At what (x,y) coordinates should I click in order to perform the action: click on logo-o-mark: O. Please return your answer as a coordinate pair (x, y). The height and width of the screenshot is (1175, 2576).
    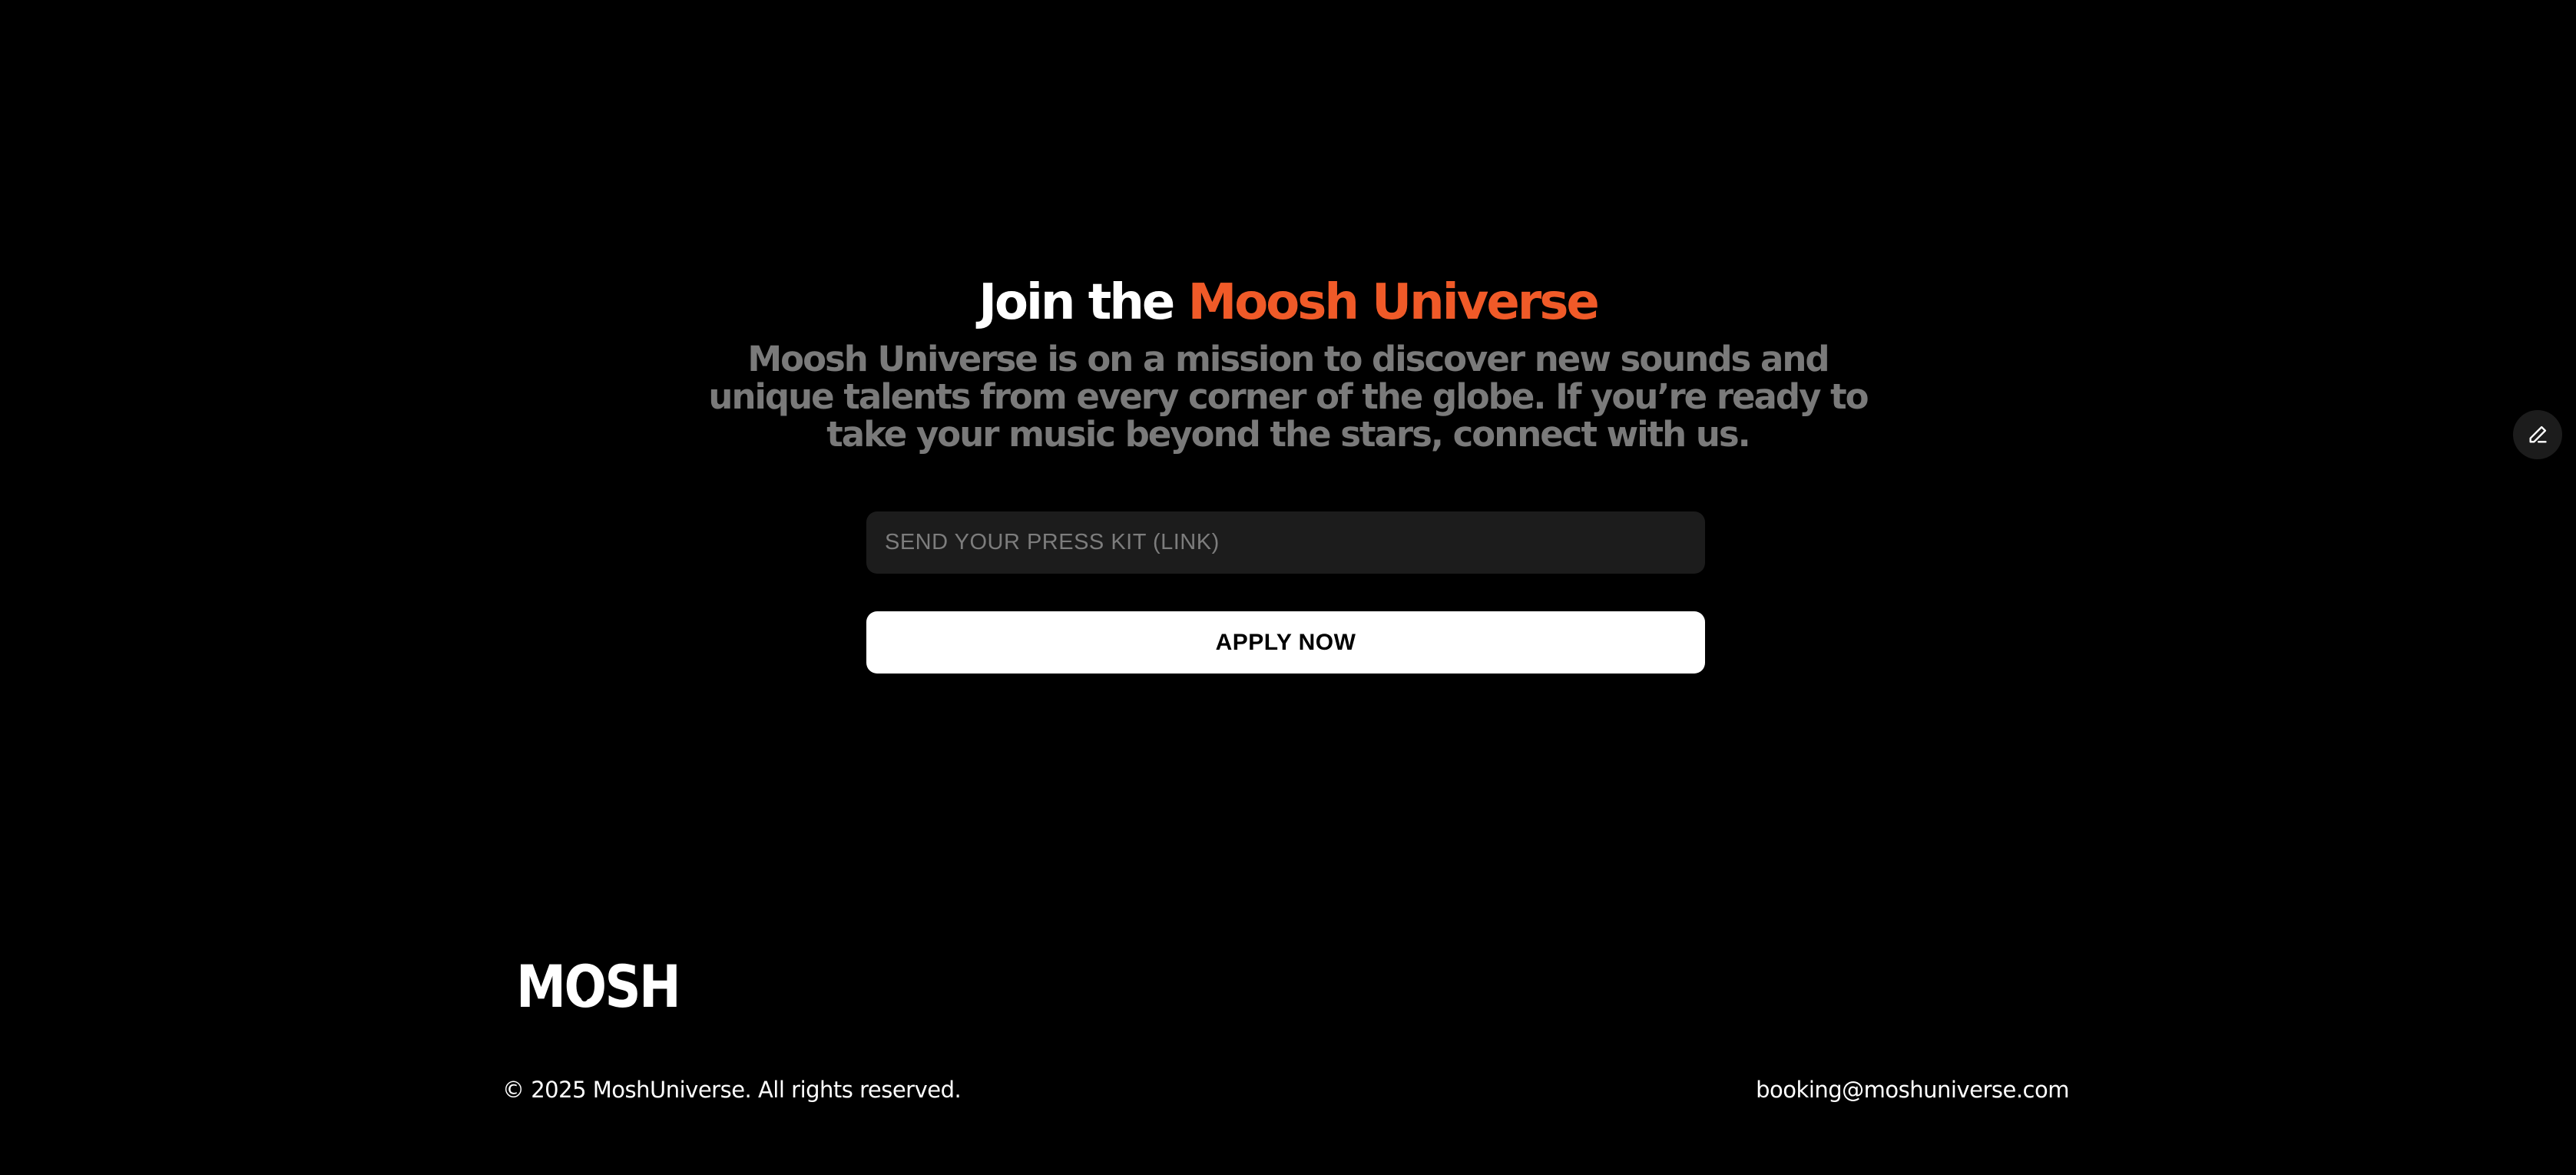
    Looking at the image, I should click on (585, 986).